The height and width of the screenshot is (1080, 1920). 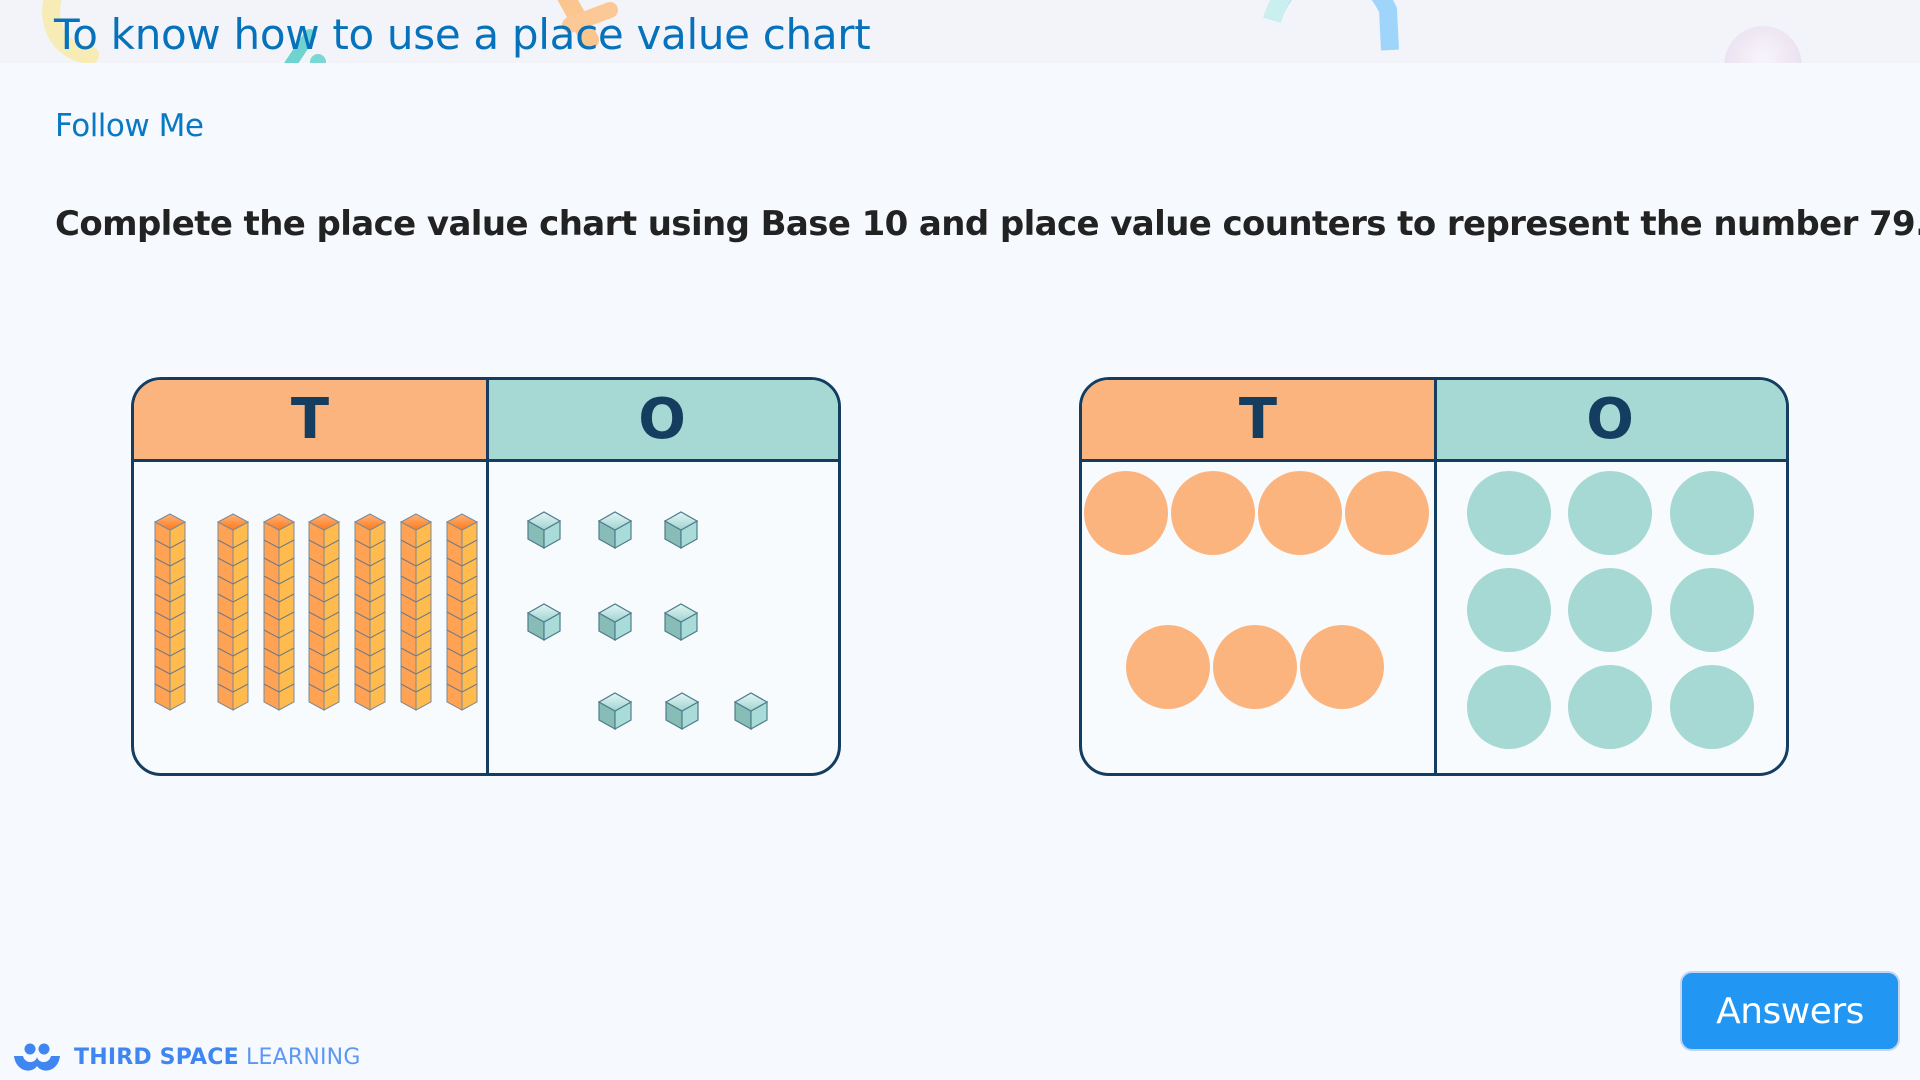 What do you see at coordinates (37, 1057) in the screenshot?
I see `third-space-learning-logo-icon` at bounding box center [37, 1057].